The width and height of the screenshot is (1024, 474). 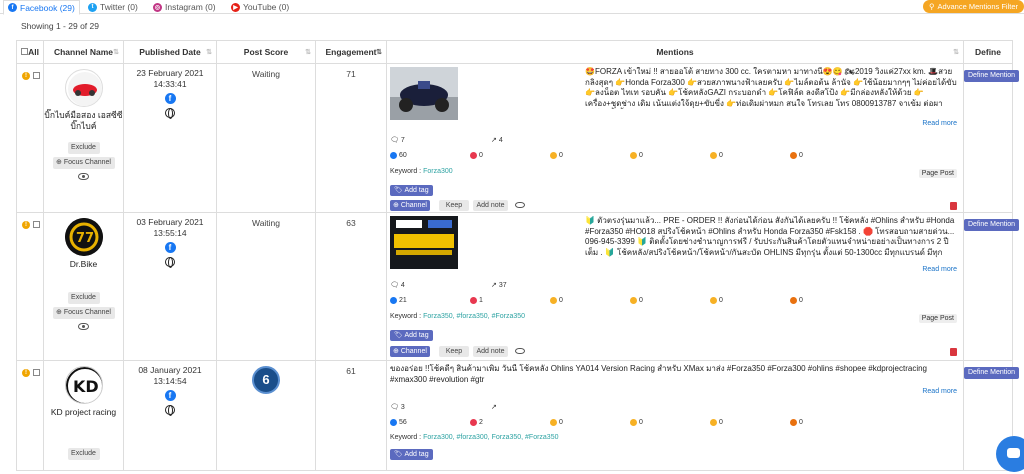 What do you see at coordinates (499, 285) in the screenshot?
I see `share-count: ↗ 37` at bounding box center [499, 285].